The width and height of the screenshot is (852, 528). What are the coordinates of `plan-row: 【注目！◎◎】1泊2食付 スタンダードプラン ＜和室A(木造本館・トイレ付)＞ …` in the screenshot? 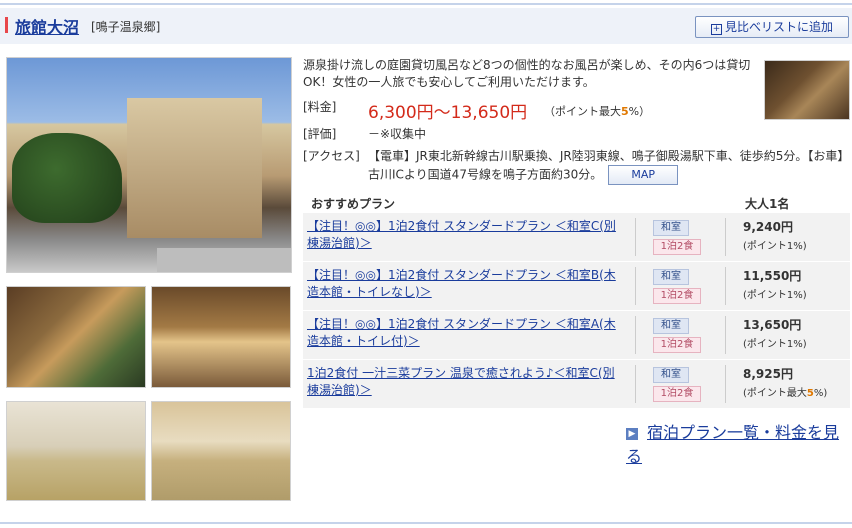 It's located at (576, 335).